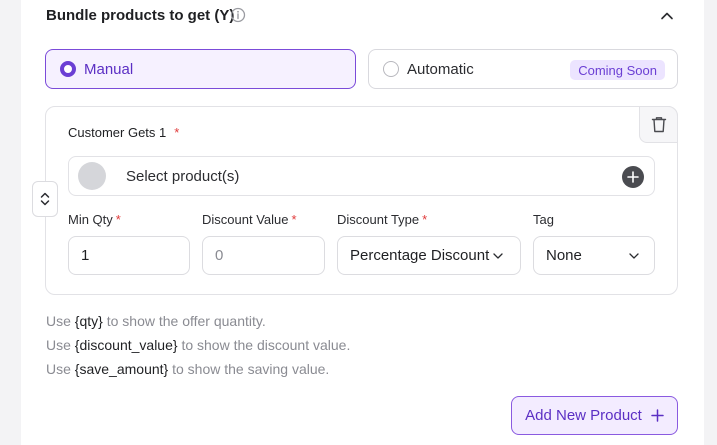 The width and height of the screenshot is (717, 445). I want to click on discount-value-input: 0, so click(263, 255).